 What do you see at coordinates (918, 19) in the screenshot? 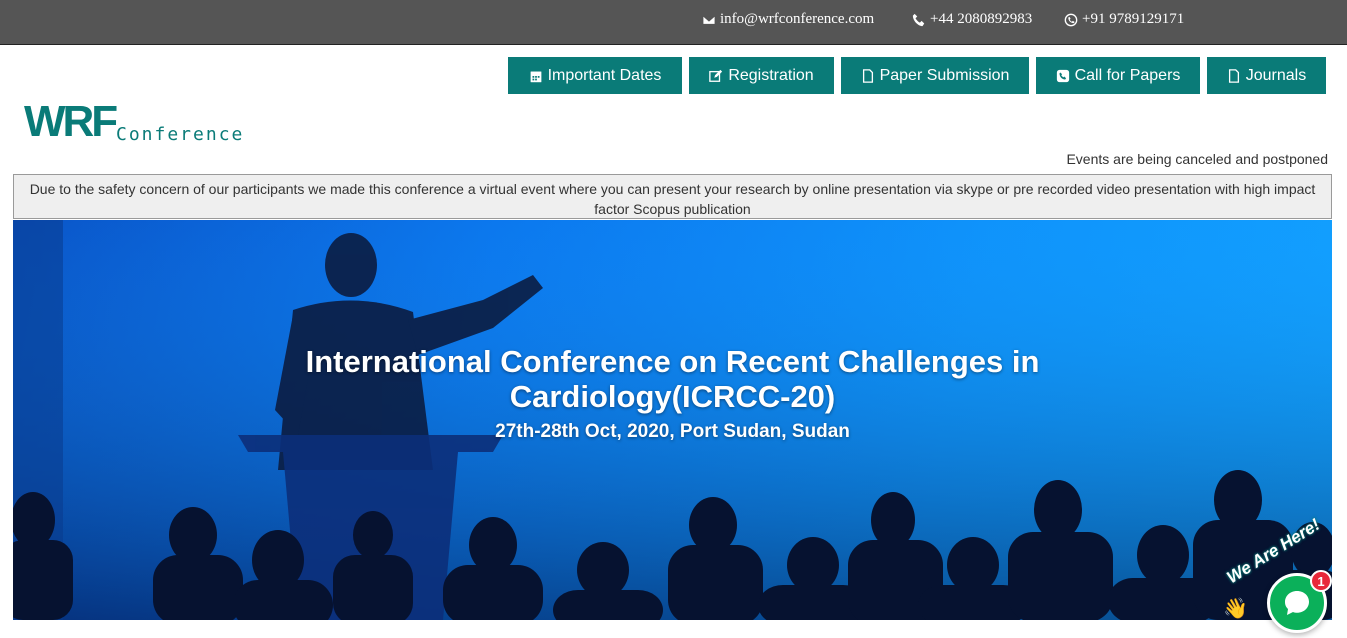
I see `phone-icon` at bounding box center [918, 19].